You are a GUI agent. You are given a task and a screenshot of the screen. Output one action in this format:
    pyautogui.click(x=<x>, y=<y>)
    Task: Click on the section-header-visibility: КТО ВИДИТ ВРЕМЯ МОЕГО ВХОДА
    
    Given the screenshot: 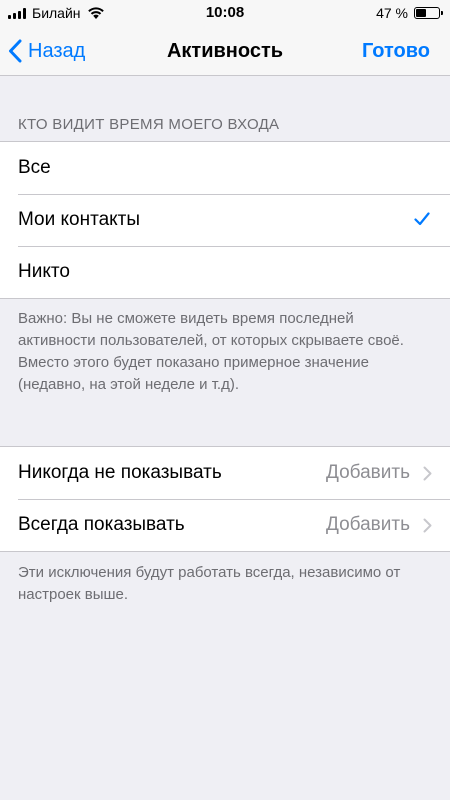 What is the action you would take?
    pyautogui.click(x=149, y=124)
    